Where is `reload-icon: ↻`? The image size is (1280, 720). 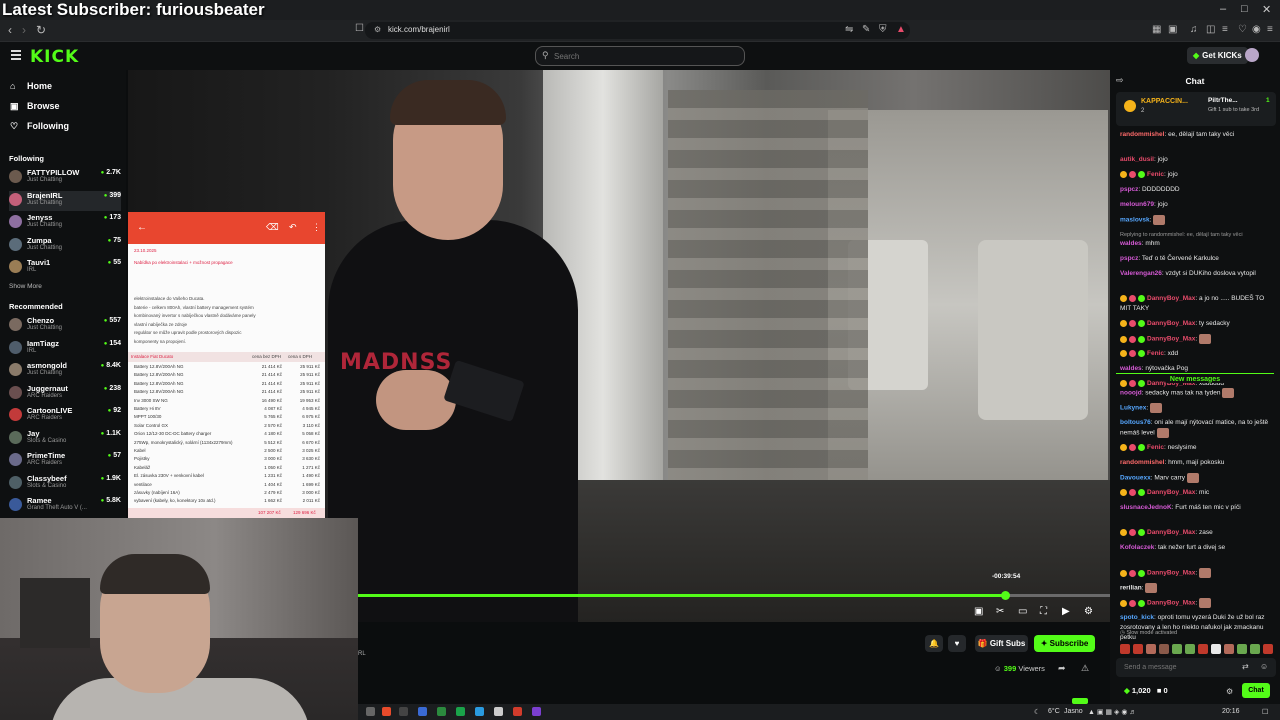 reload-icon: ↻ is located at coordinates (41, 30).